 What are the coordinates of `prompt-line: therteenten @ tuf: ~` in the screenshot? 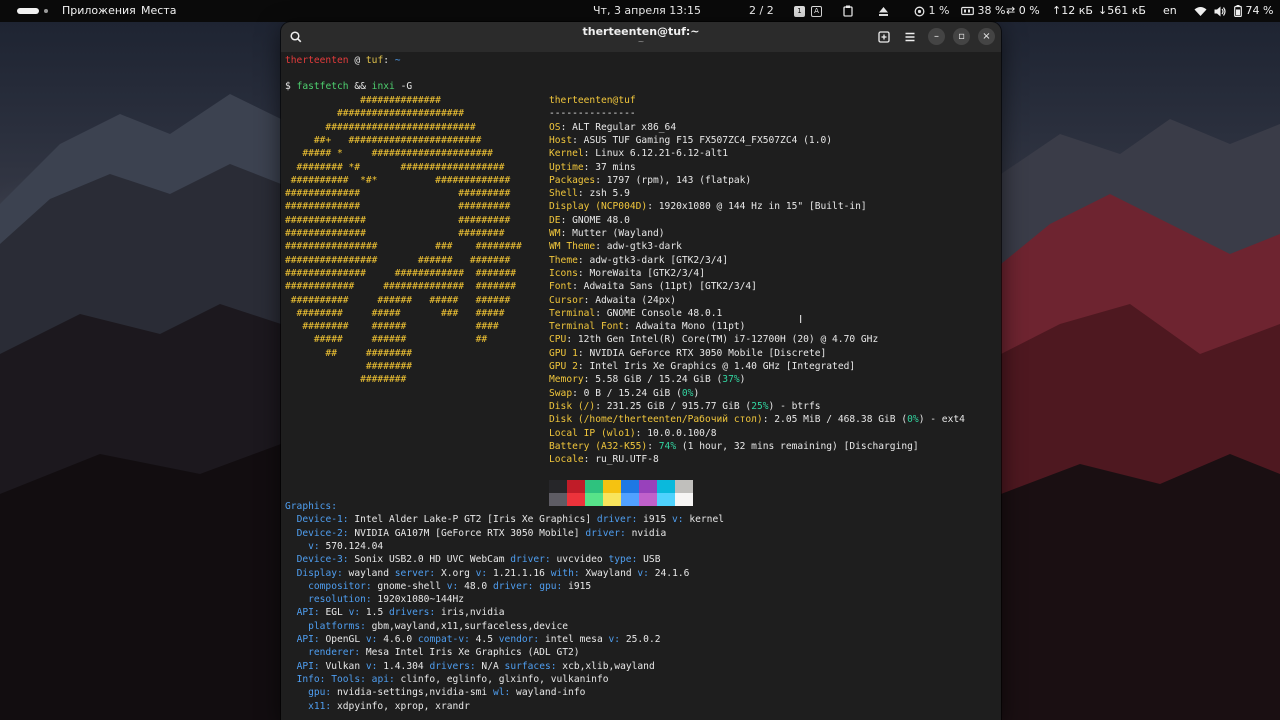 It's located at (343, 60).